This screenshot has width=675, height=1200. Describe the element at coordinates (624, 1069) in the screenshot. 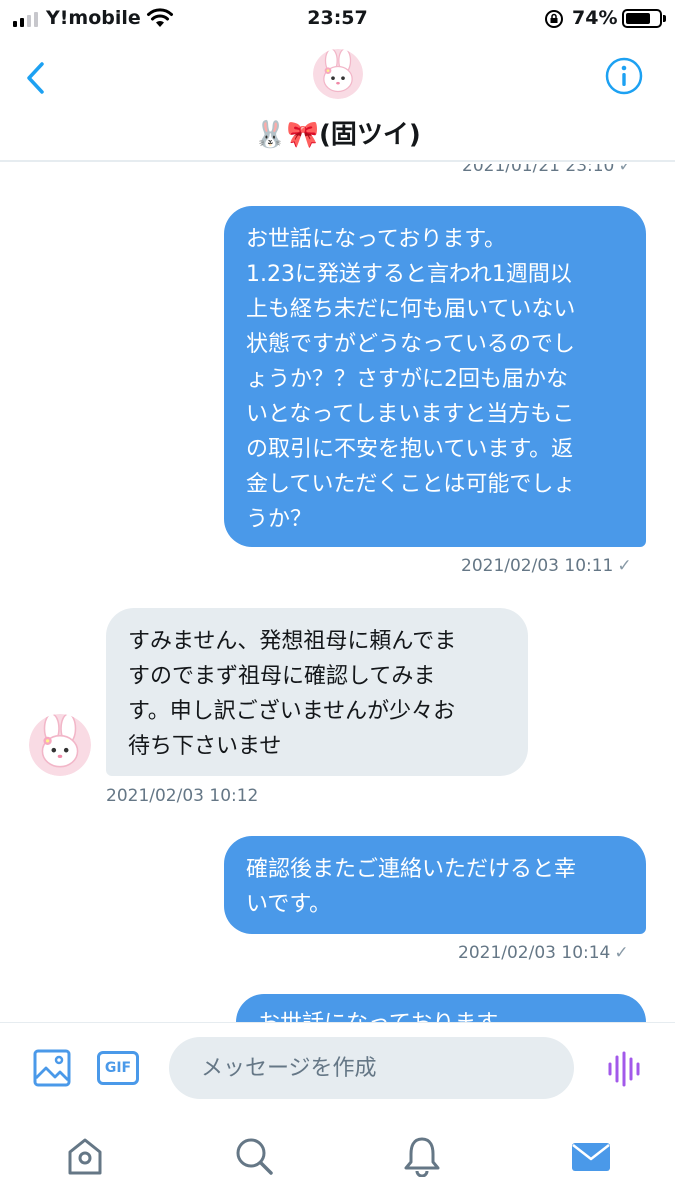

I see `voice-waveform-icon` at that location.